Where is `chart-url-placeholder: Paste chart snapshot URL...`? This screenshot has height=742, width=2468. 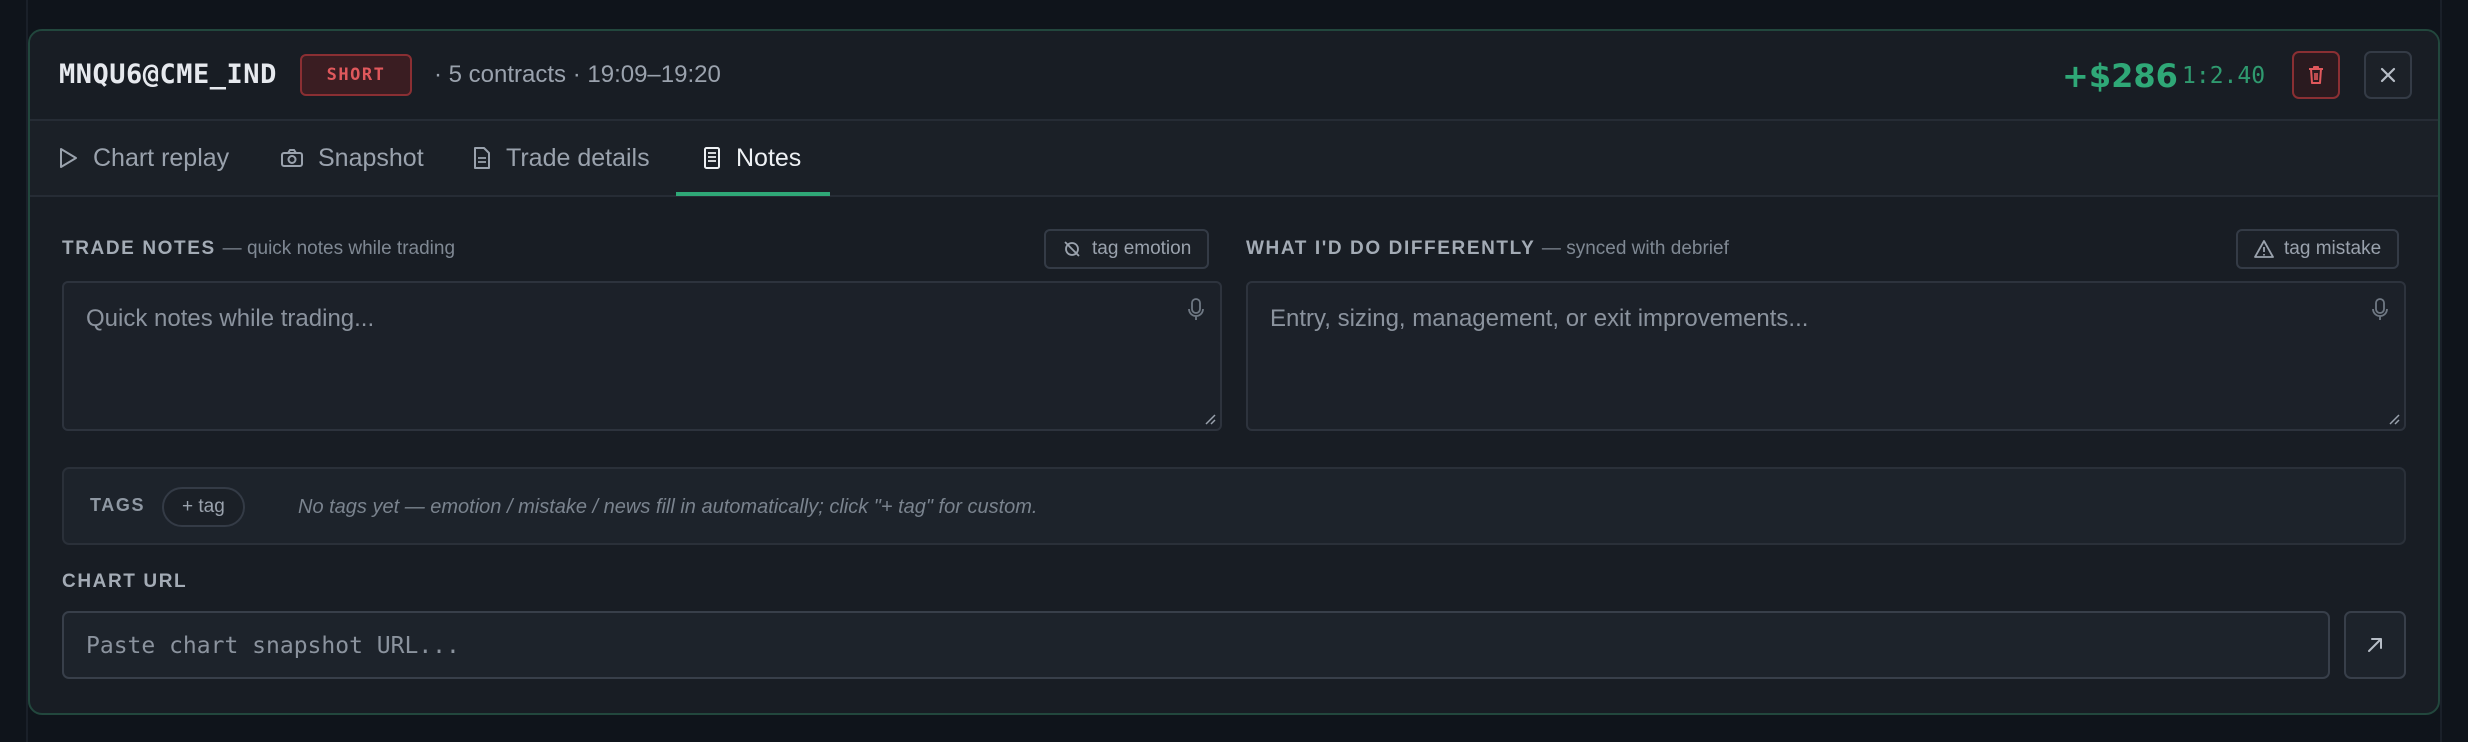
chart-url-placeholder: Paste chart snapshot URL... is located at coordinates (273, 646).